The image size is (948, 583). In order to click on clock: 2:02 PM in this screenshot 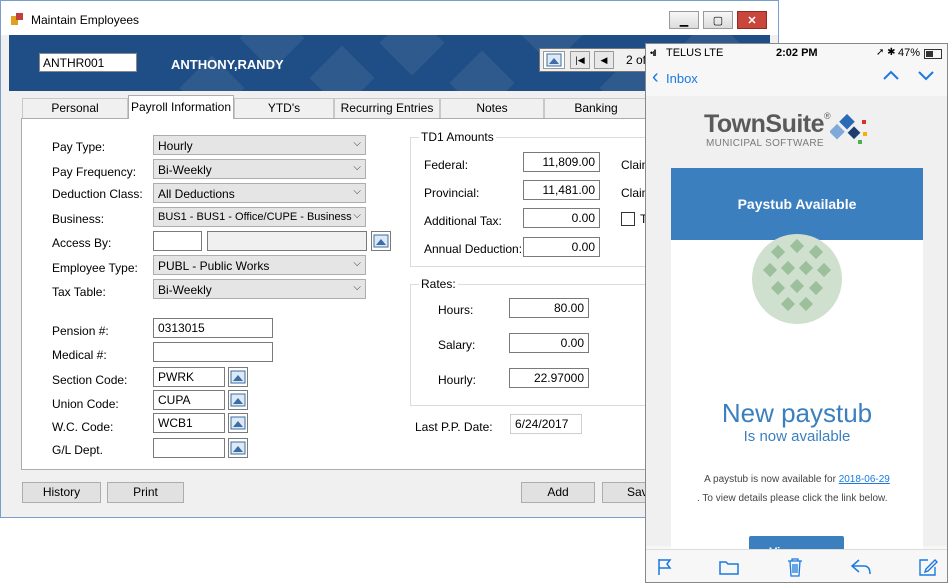, I will do `click(797, 53)`.